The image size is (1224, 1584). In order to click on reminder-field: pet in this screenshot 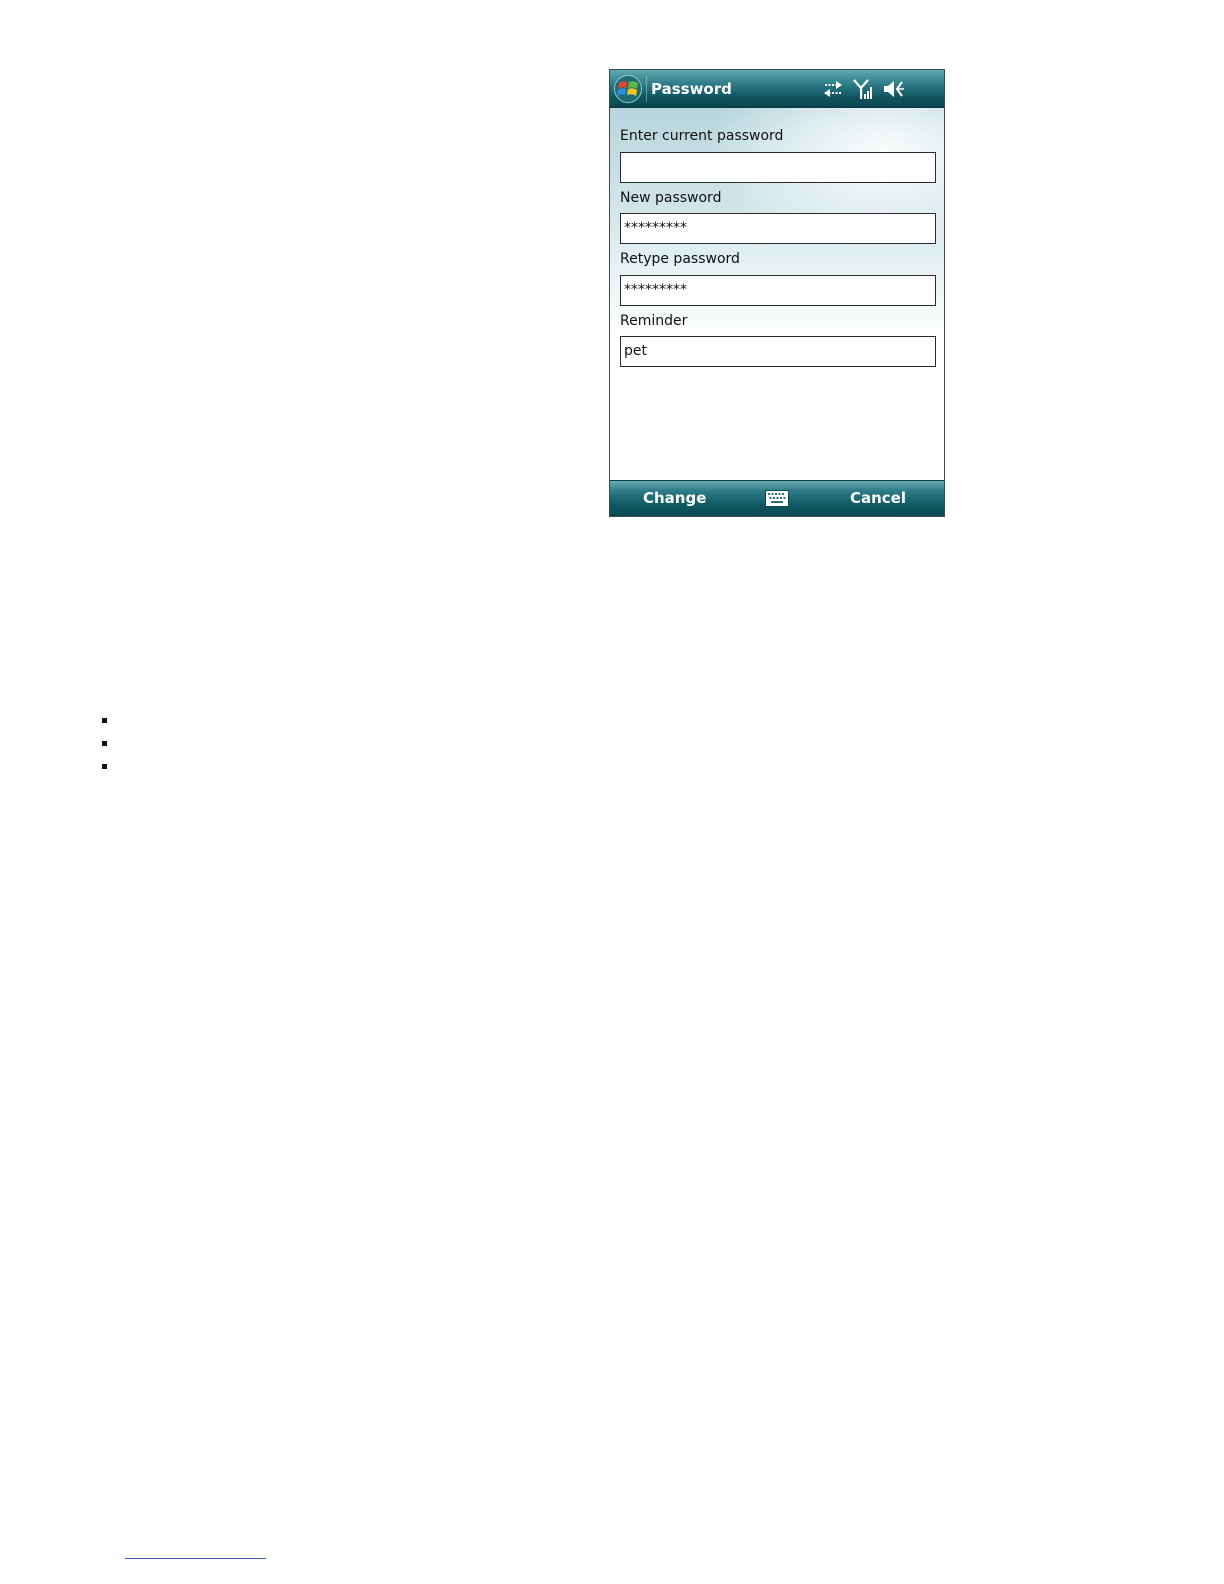, I will do `click(778, 351)`.